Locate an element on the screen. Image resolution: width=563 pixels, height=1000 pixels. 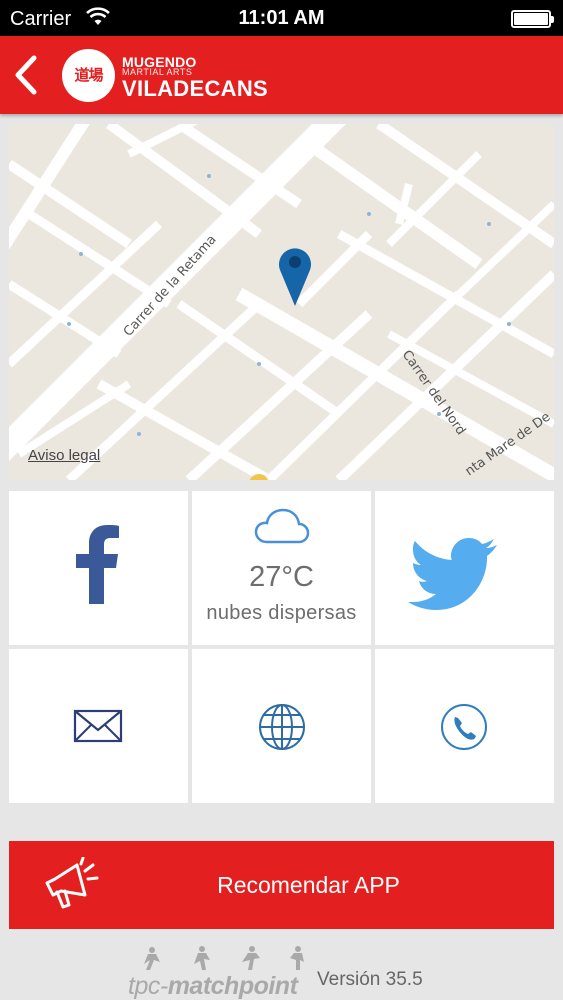
recommend-app-label: Recomendar APP is located at coordinates (308, 885).